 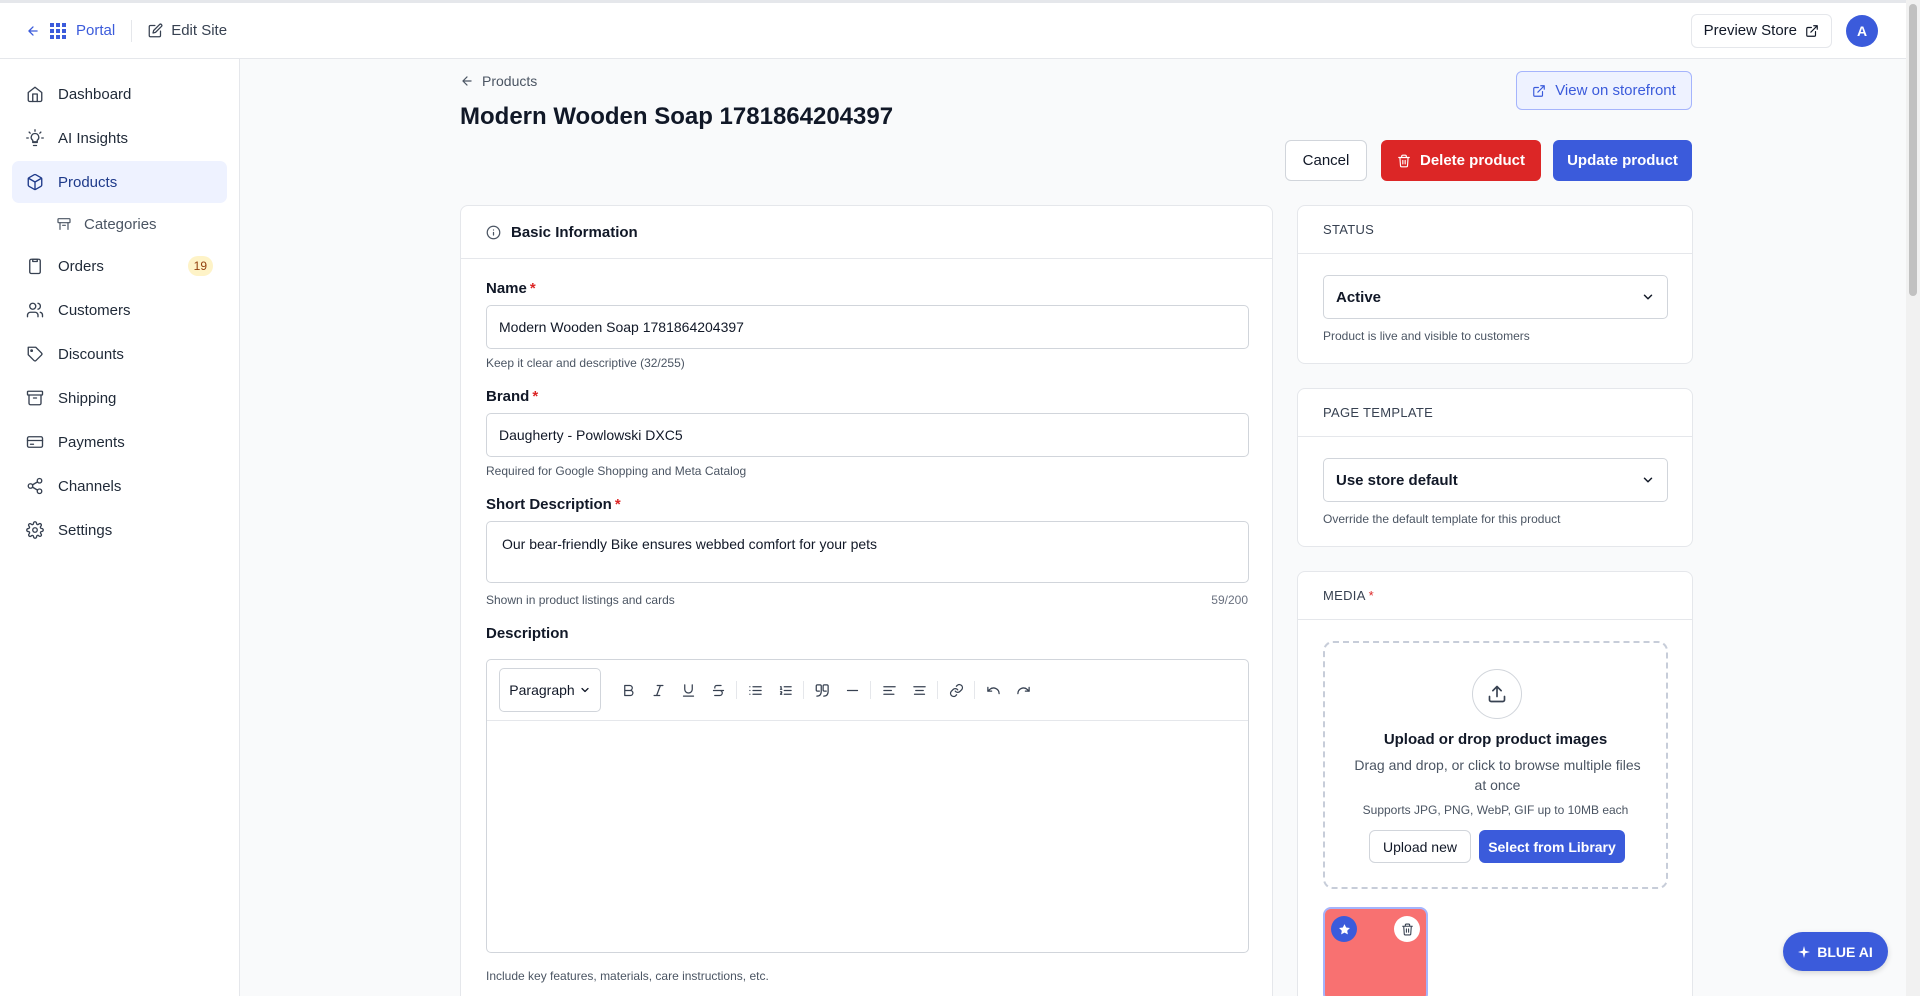 What do you see at coordinates (1845, 951) in the screenshot?
I see `blue-ai-label: BLUE AI` at bounding box center [1845, 951].